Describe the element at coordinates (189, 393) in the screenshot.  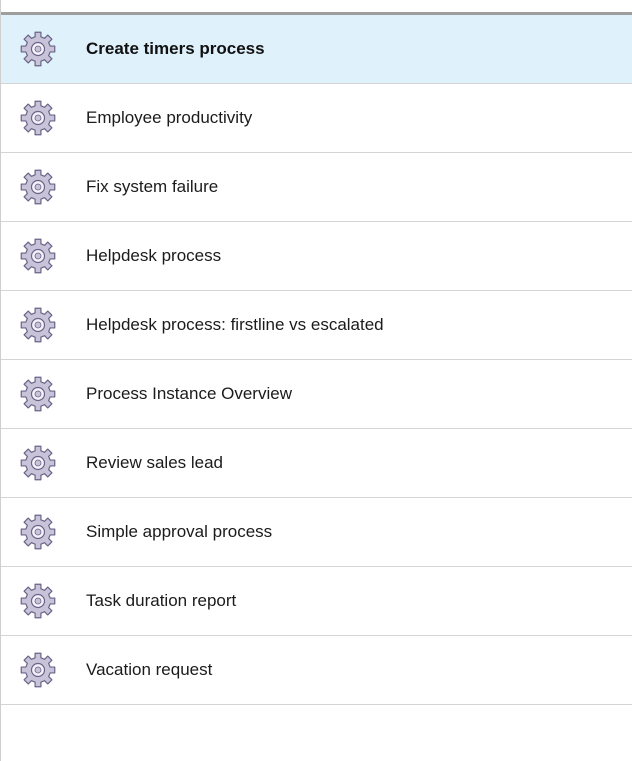
I see `process-name: Process Instance Overview` at that location.